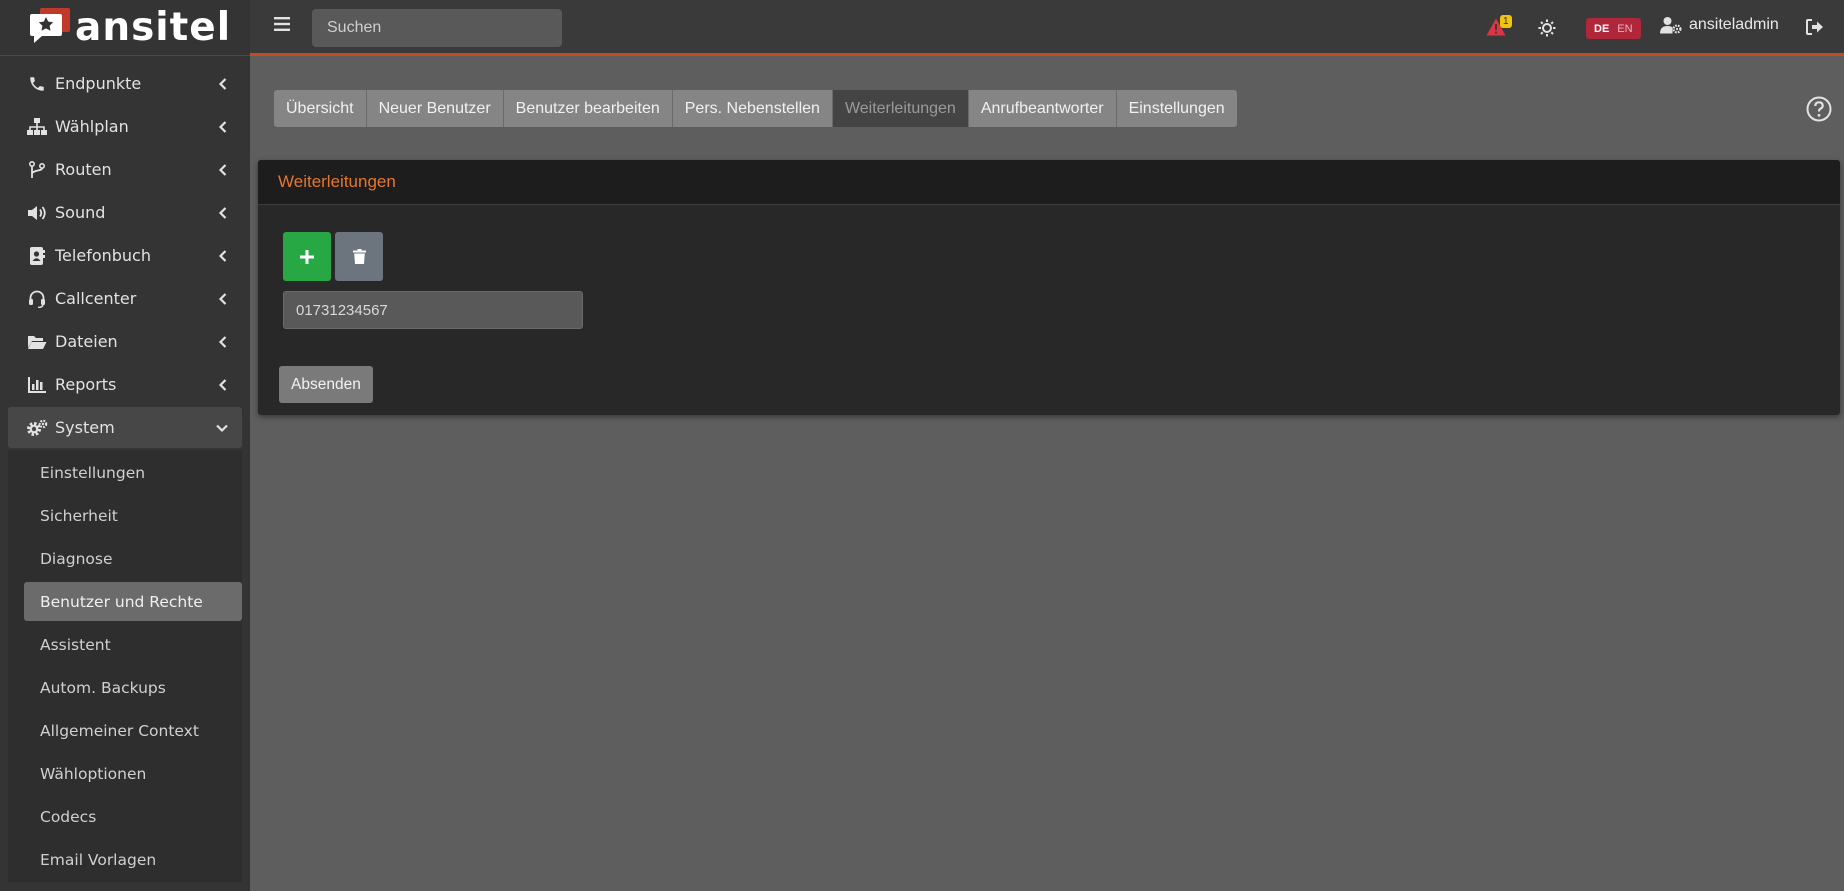 The width and height of the screenshot is (1844, 891). What do you see at coordinates (37, 299) in the screenshot?
I see `headset-icon` at bounding box center [37, 299].